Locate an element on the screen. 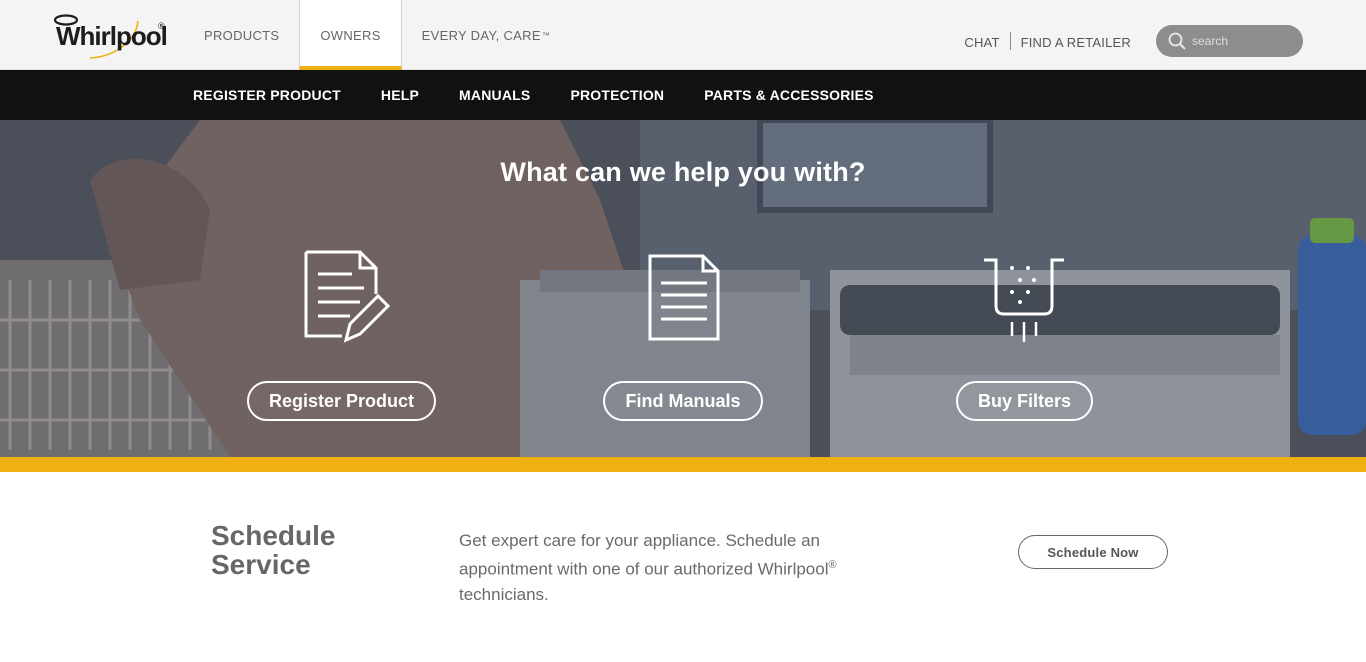 Image resolution: width=1366 pixels, height=662 pixels. manual-document-icon is located at coordinates (684, 297).